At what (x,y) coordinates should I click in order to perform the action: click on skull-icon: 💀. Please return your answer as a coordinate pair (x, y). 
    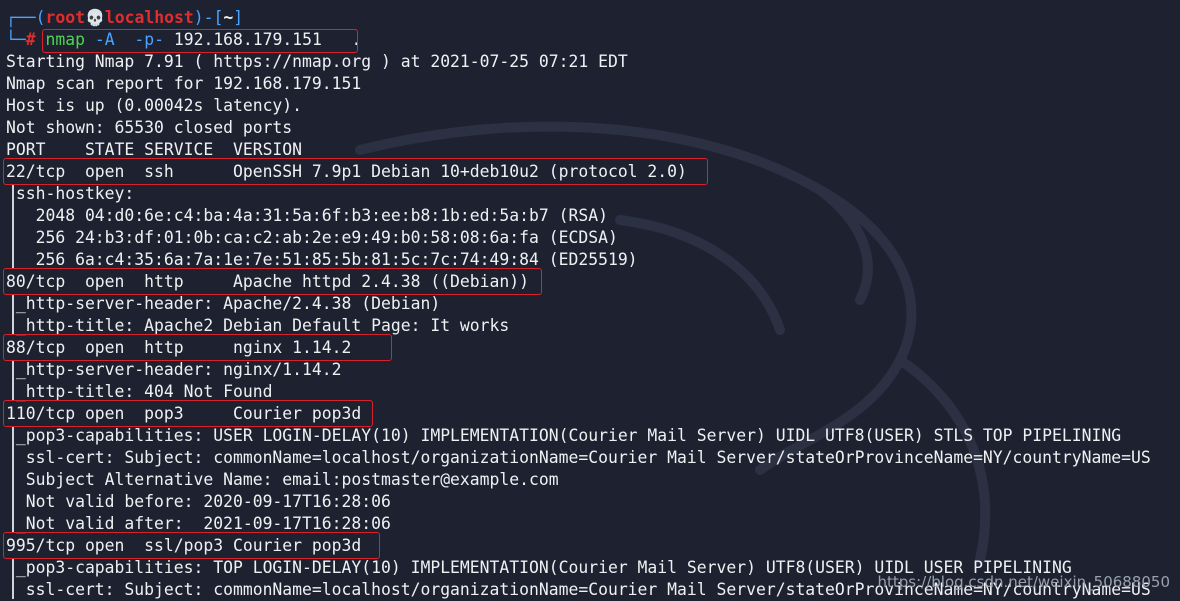
    Looking at the image, I should click on (94, 17).